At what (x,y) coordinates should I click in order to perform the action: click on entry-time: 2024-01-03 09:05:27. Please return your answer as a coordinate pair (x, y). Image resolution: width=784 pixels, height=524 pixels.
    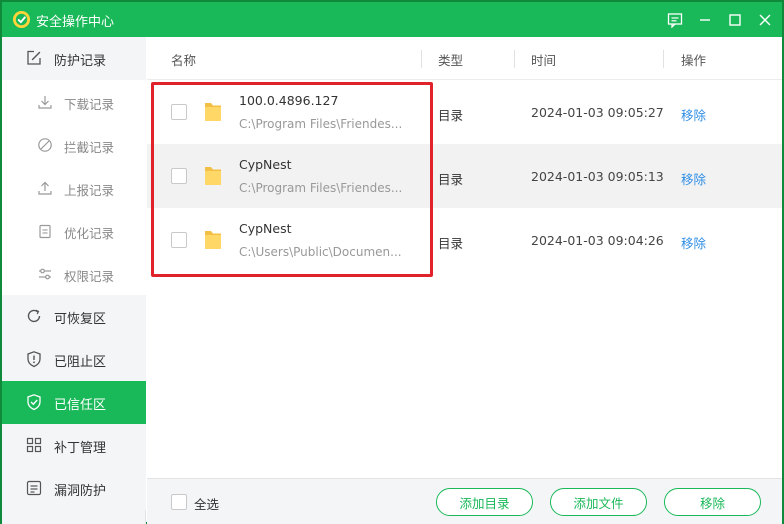
    Looking at the image, I should click on (597, 112).